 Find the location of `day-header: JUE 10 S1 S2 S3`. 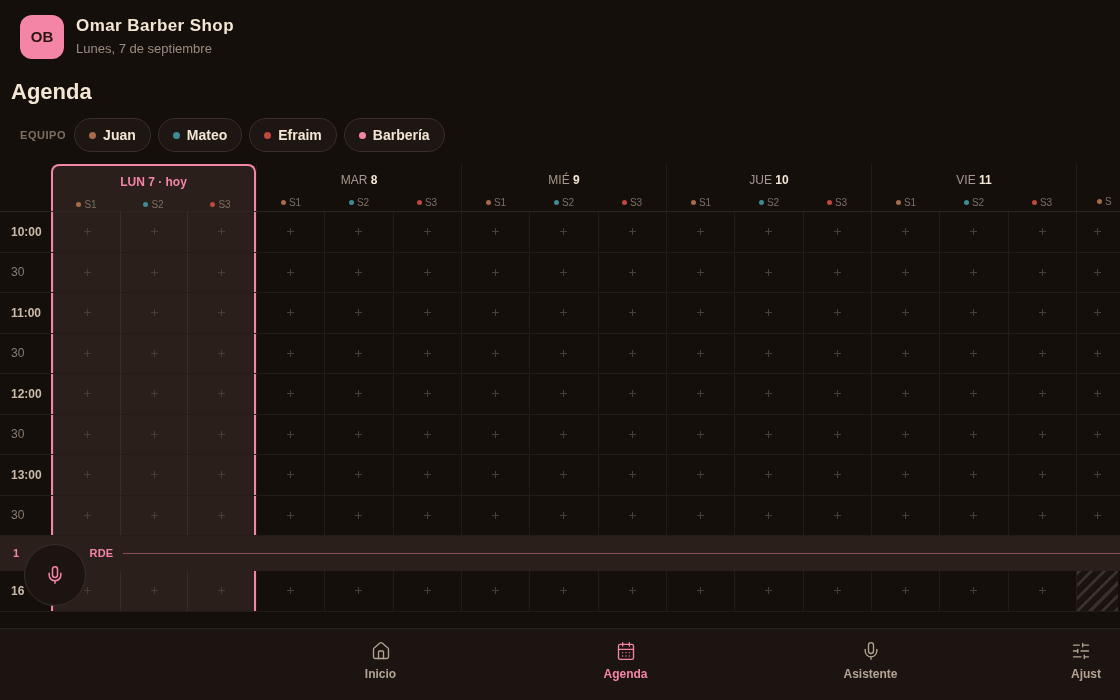

day-header: JUE 10 S1 S2 S3 is located at coordinates (768, 187).